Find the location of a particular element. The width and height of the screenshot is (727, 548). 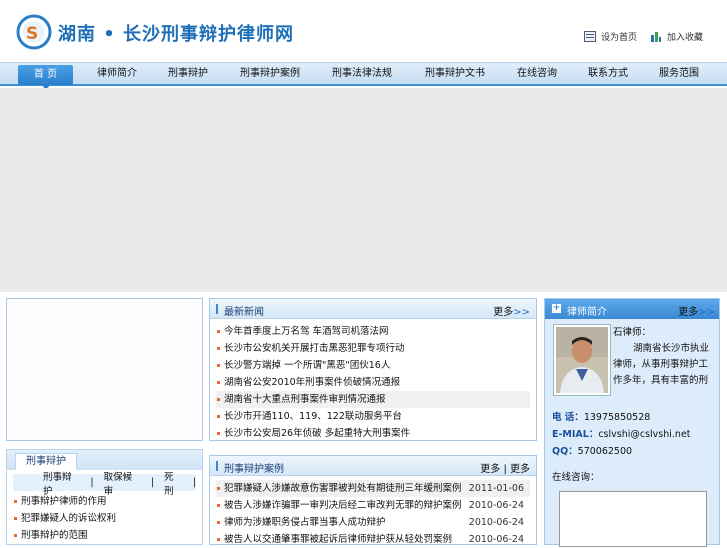

qq-value: 570062500 is located at coordinates (605, 451).